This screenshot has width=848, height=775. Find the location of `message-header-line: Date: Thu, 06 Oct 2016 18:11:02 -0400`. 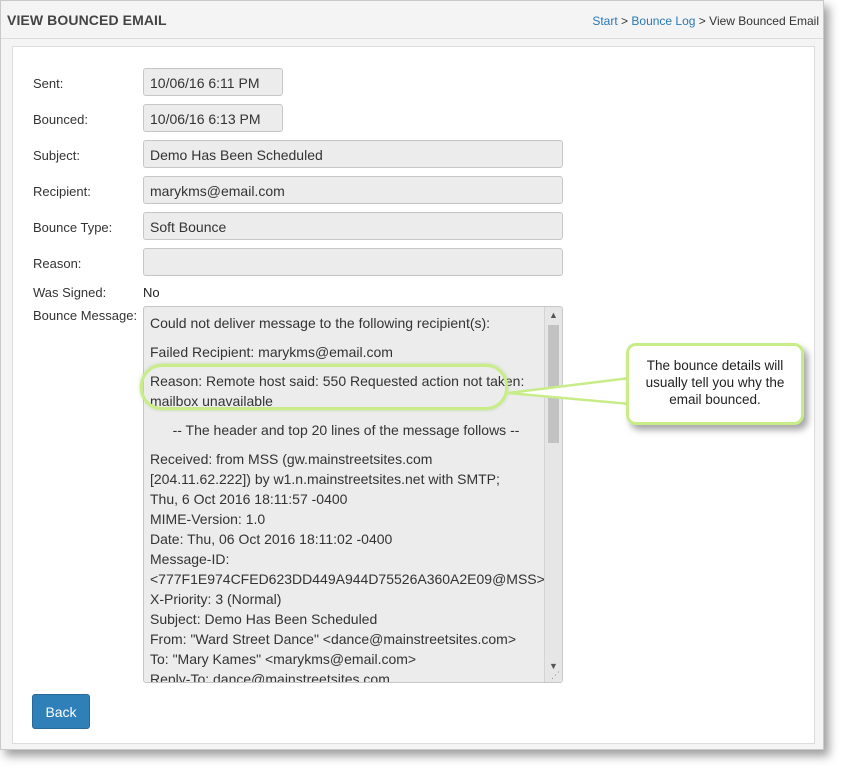

message-header-line: Date: Thu, 06 Oct 2016 18:11:02 -0400 is located at coordinates (271, 539).